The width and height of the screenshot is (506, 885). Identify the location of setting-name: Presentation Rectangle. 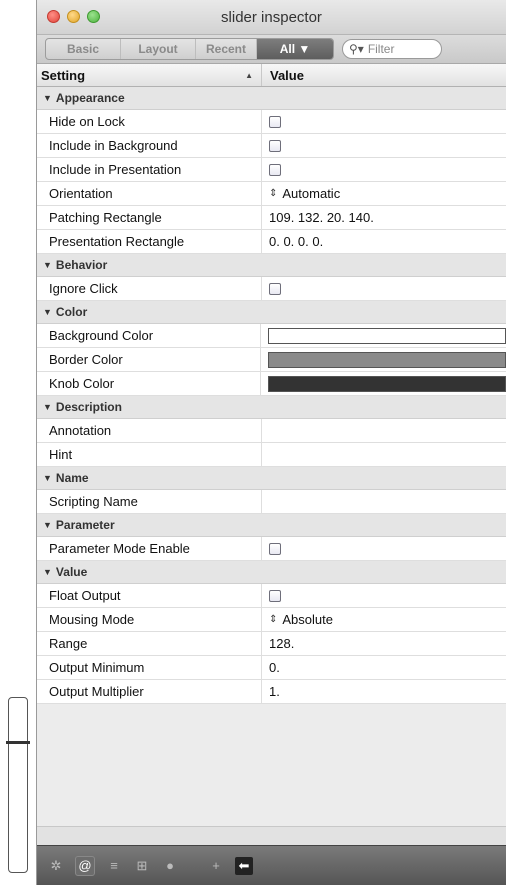
(149, 241).